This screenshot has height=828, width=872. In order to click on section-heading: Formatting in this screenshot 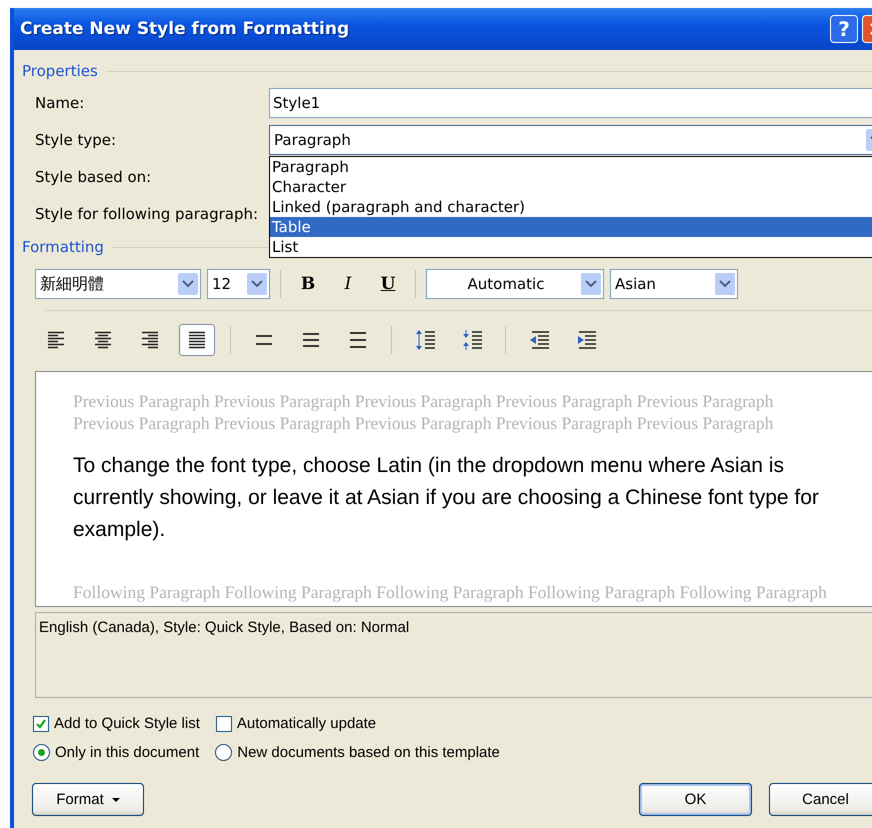, I will do `click(63, 247)`.